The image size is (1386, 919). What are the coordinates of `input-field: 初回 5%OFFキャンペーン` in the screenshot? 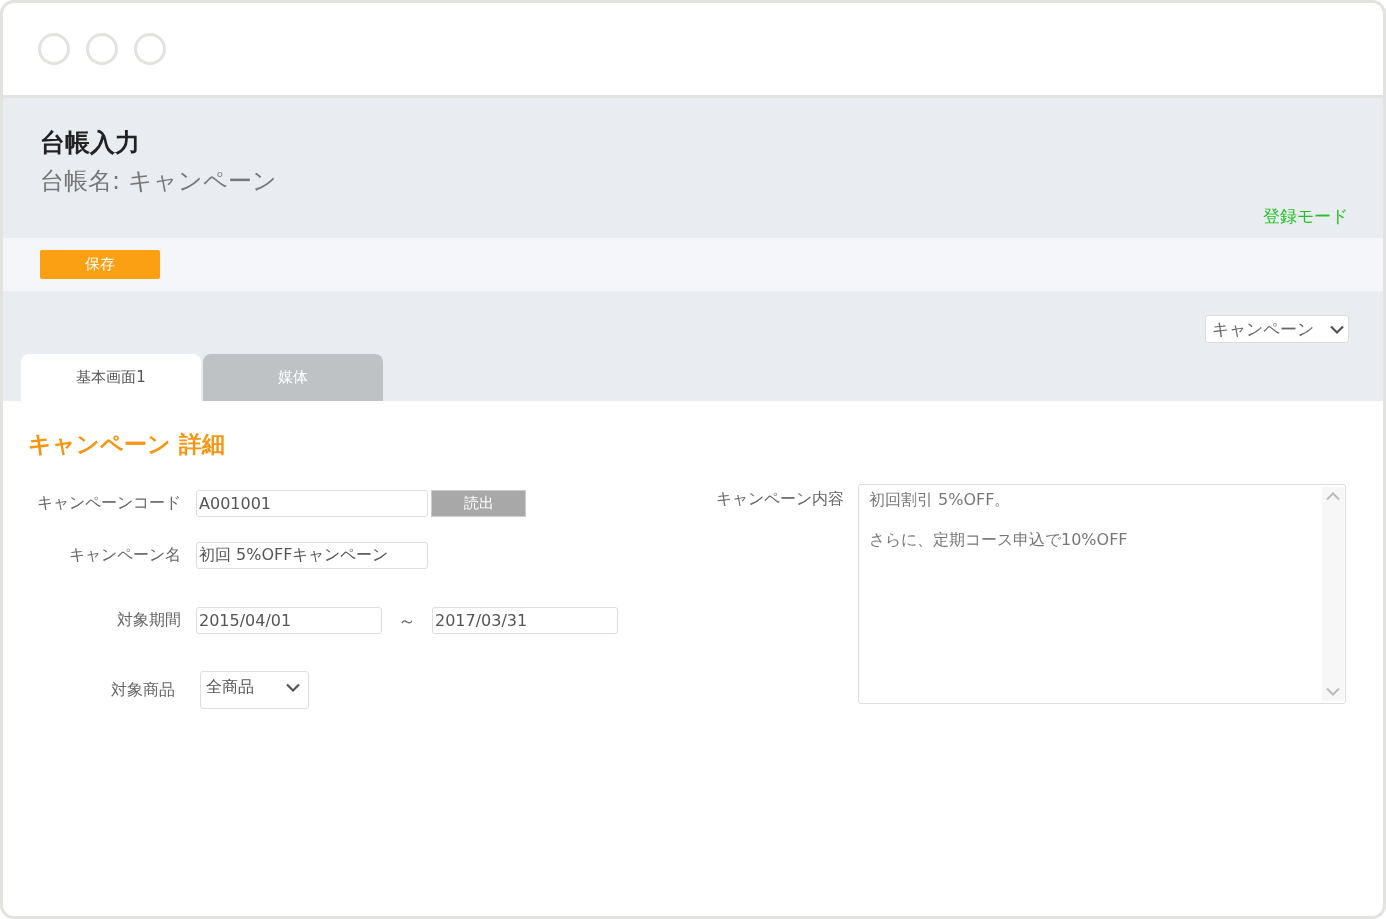 It's located at (312, 555).